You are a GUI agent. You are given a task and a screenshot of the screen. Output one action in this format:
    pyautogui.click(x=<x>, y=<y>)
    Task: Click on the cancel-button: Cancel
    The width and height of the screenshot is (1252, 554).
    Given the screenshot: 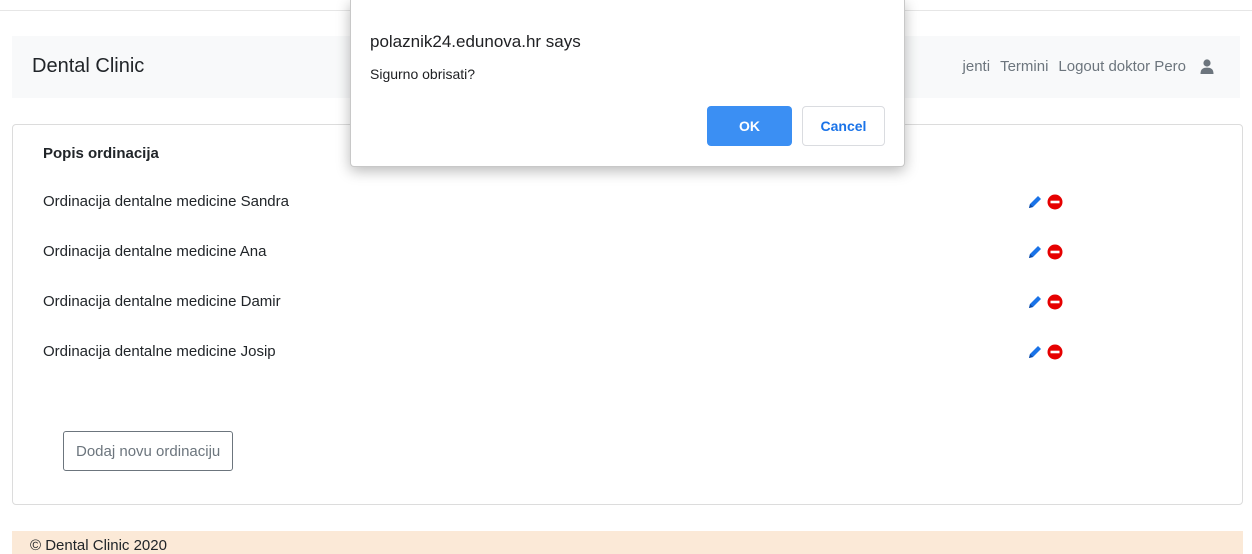 What is the action you would take?
    pyautogui.click(x=843, y=126)
    